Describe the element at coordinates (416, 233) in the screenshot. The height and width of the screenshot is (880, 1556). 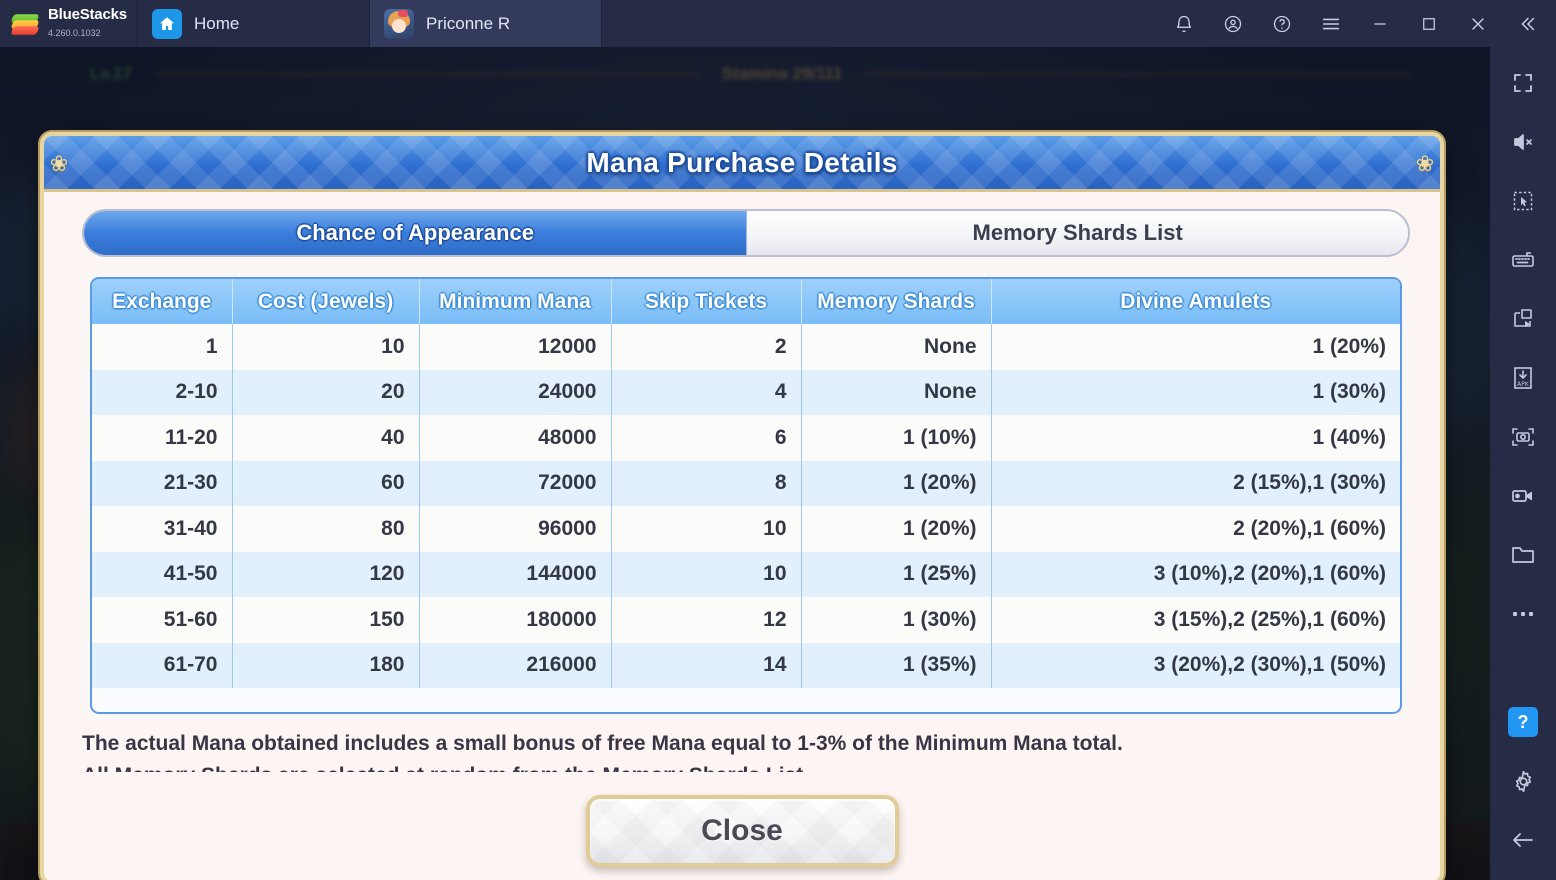
I see `tab-chance-of-appearance: Chance of Appearance` at that location.